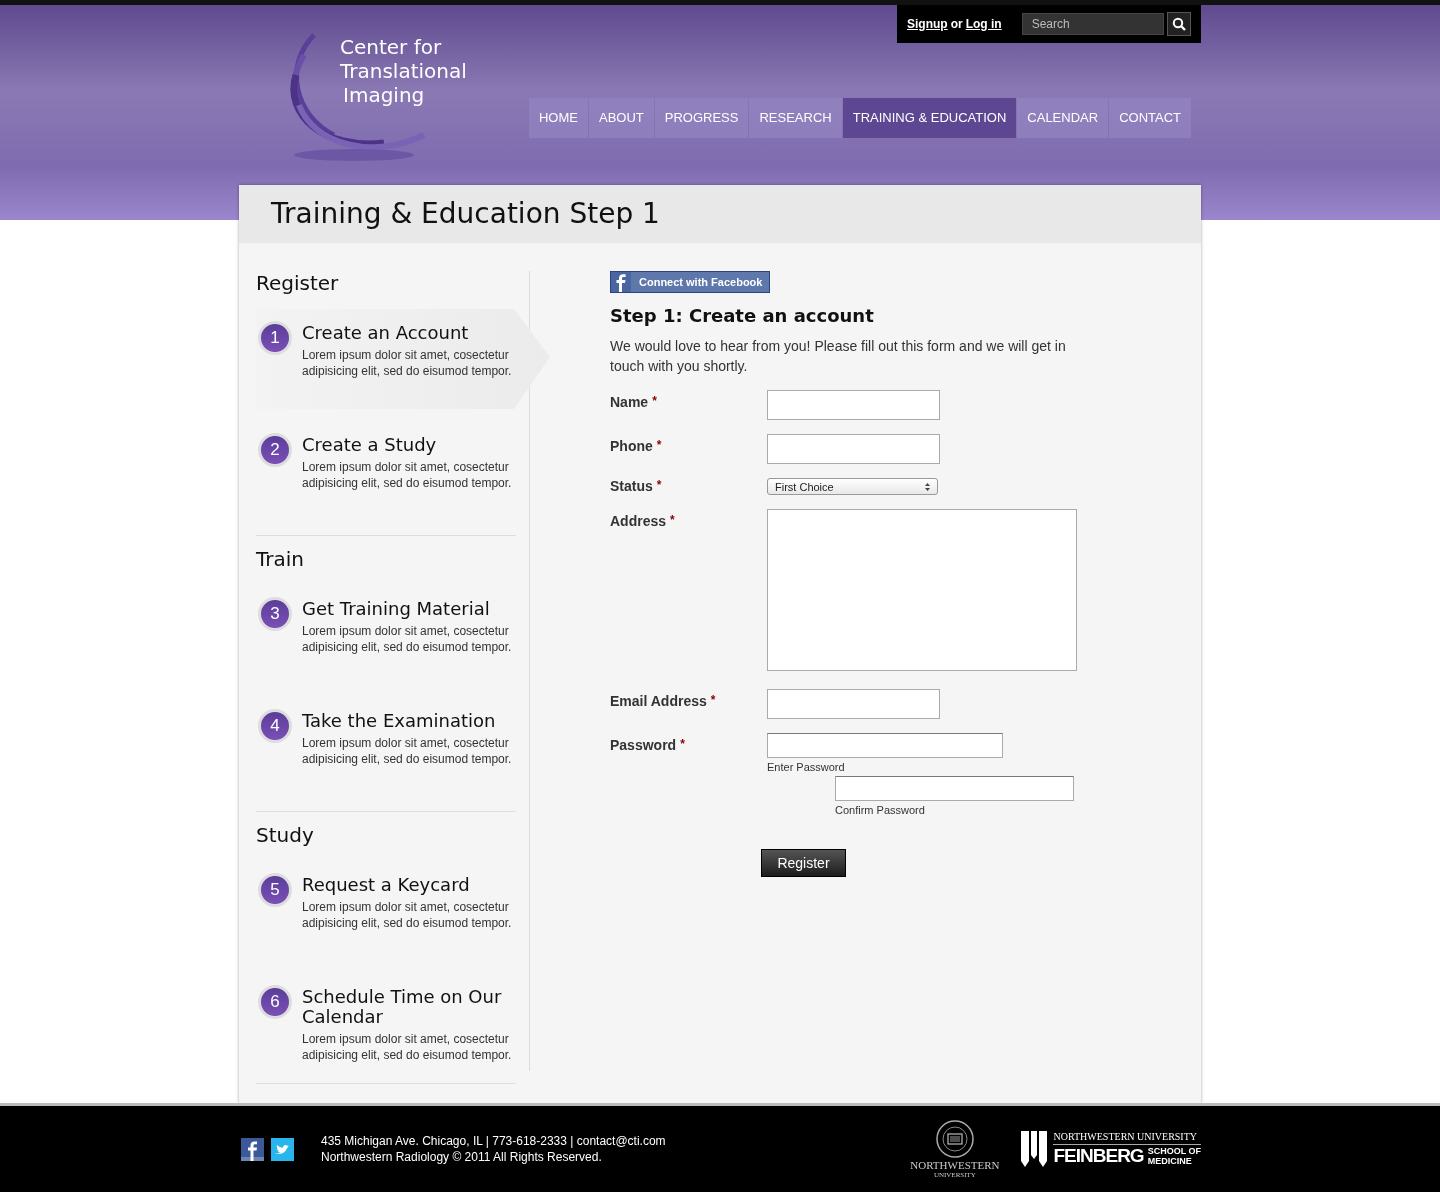  I want to click on step-title: Request a Keycard, so click(386, 885).